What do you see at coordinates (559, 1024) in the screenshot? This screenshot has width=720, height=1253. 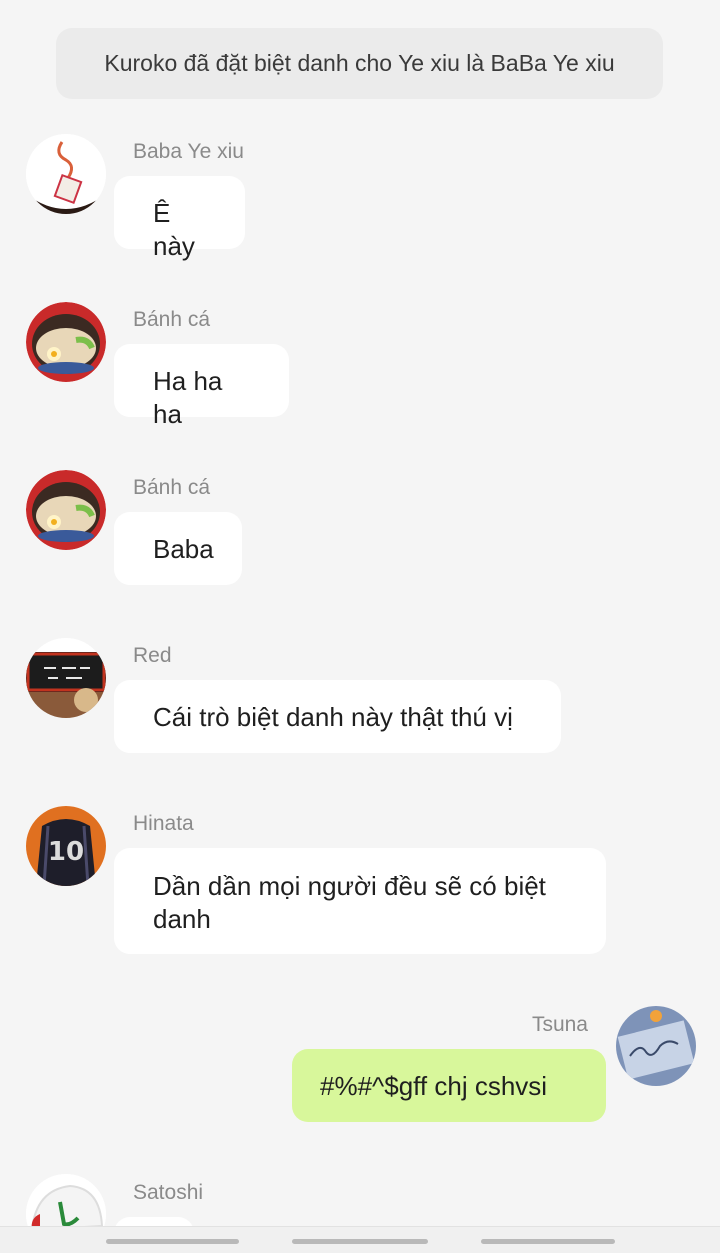 I see `sender-name: Tsuna` at bounding box center [559, 1024].